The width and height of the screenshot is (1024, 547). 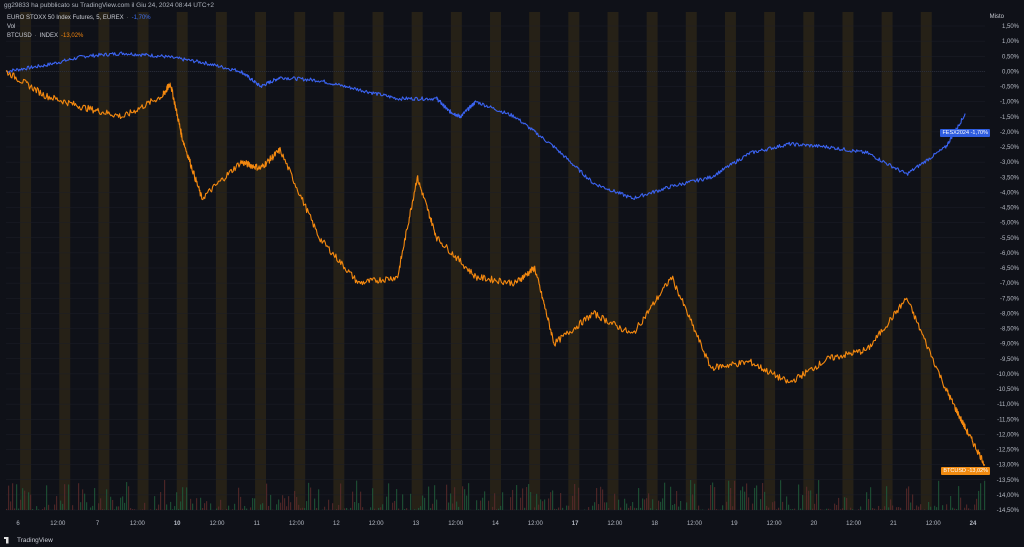 What do you see at coordinates (1008, 496) in the screenshot?
I see `y-tick-label: -14,00%` at bounding box center [1008, 496].